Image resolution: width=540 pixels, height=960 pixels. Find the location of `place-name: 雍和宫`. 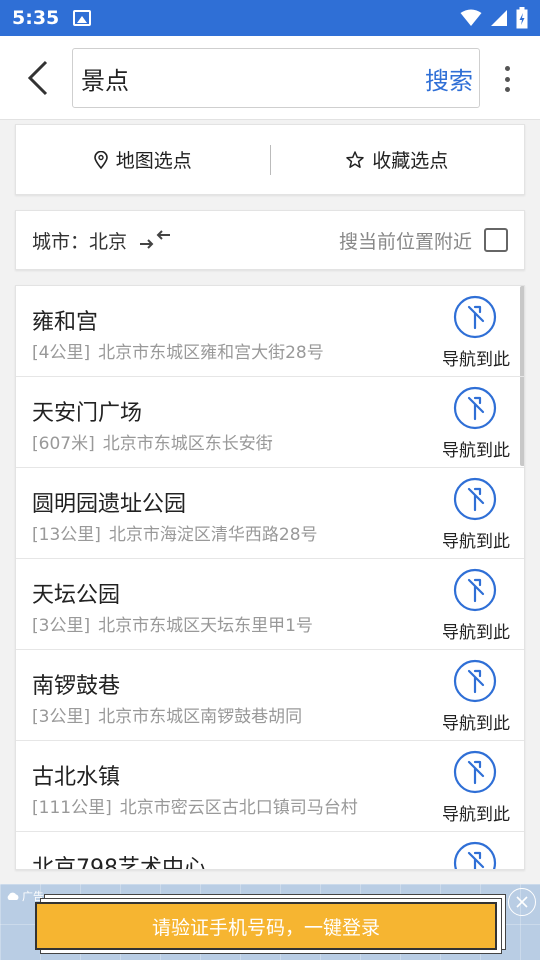

place-name: 雍和宫 is located at coordinates (65, 322).